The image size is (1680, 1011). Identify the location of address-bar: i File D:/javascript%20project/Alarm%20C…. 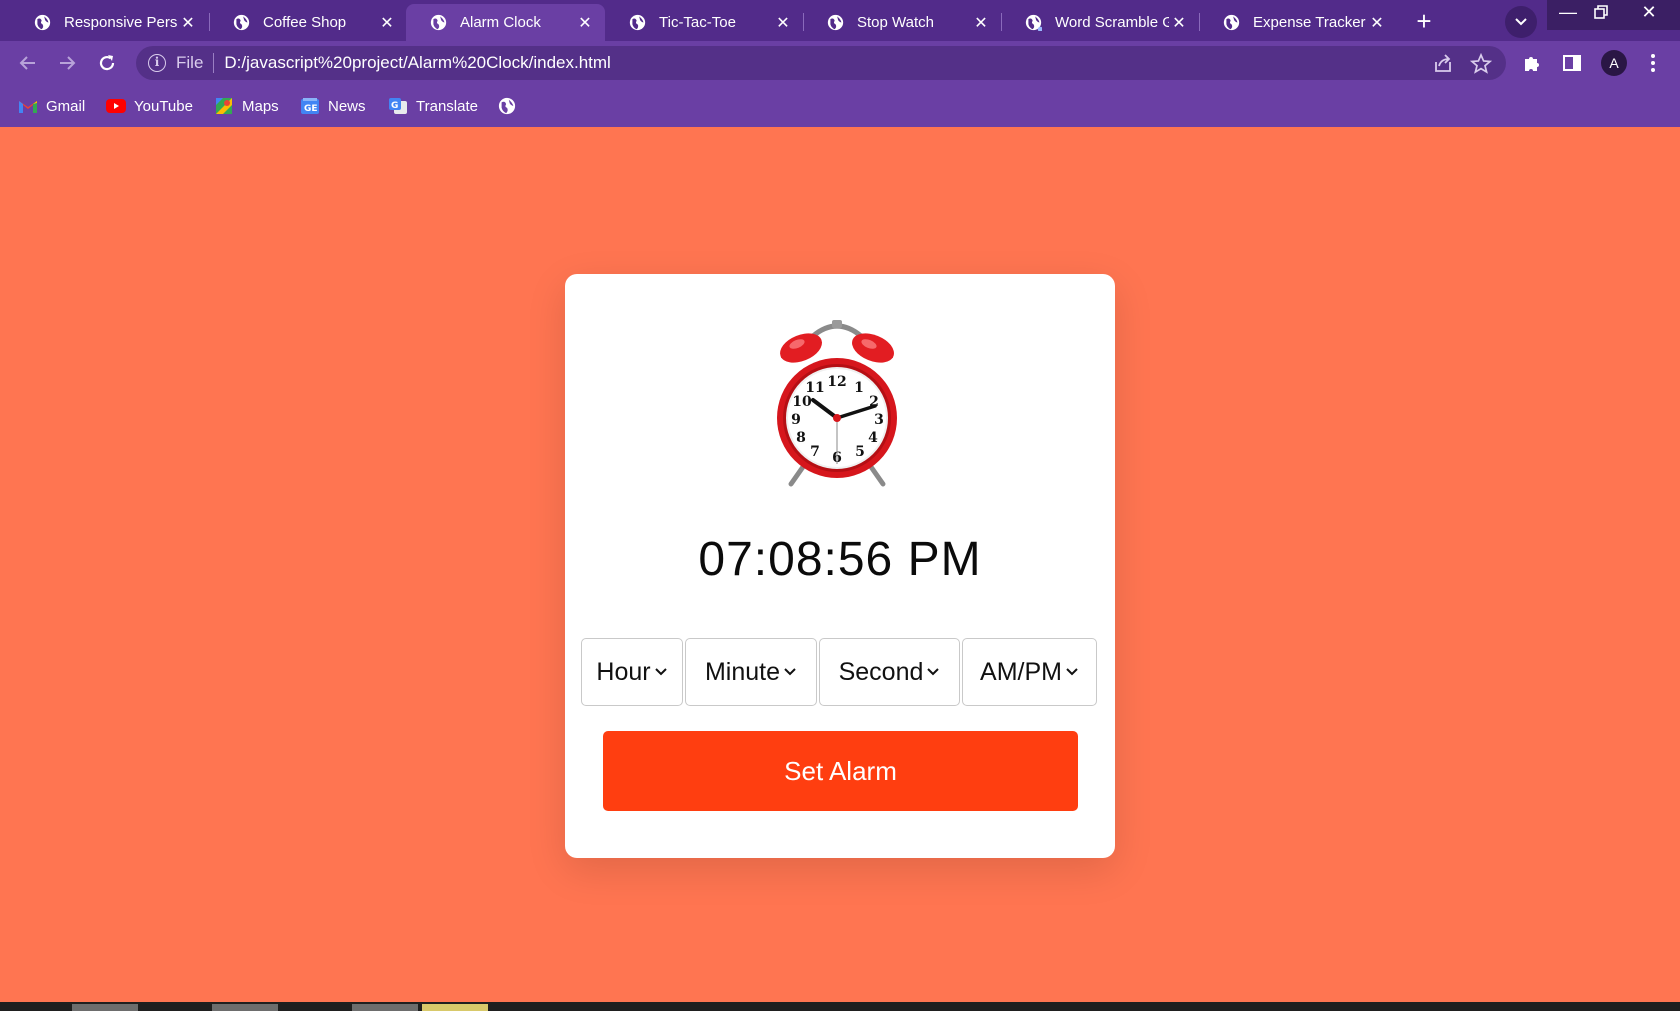
(821, 63).